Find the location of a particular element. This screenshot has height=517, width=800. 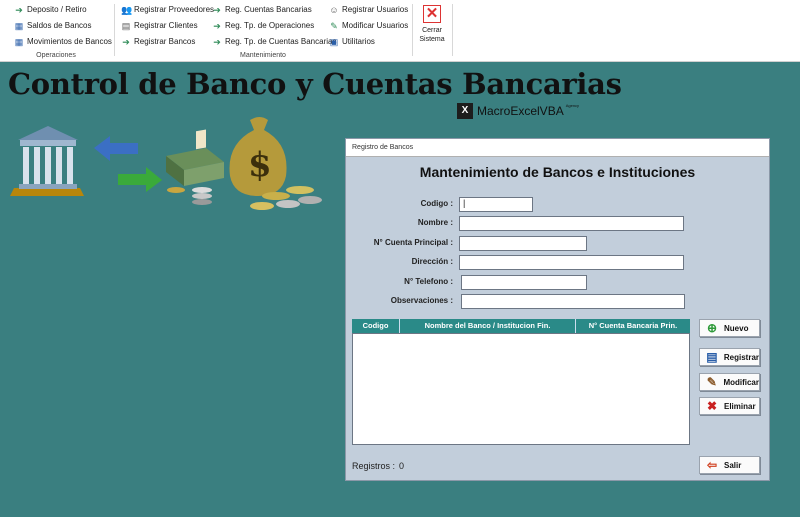

user-icon: ☺ is located at coordinates (334, 10).